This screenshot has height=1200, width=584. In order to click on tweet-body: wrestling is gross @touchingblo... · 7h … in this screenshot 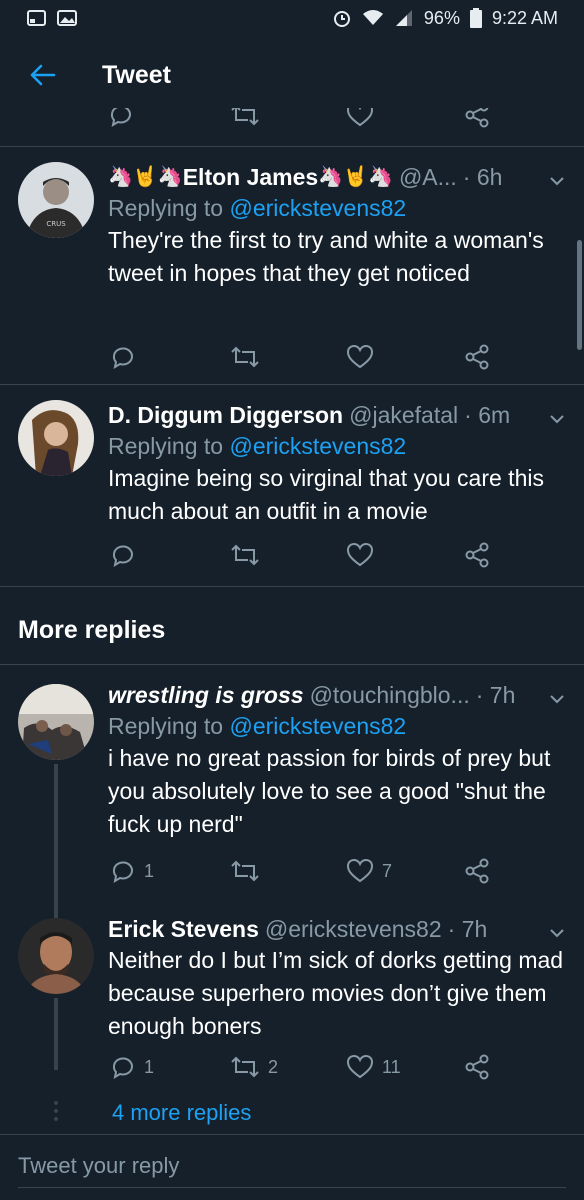, I will do `click(337, 760)`.